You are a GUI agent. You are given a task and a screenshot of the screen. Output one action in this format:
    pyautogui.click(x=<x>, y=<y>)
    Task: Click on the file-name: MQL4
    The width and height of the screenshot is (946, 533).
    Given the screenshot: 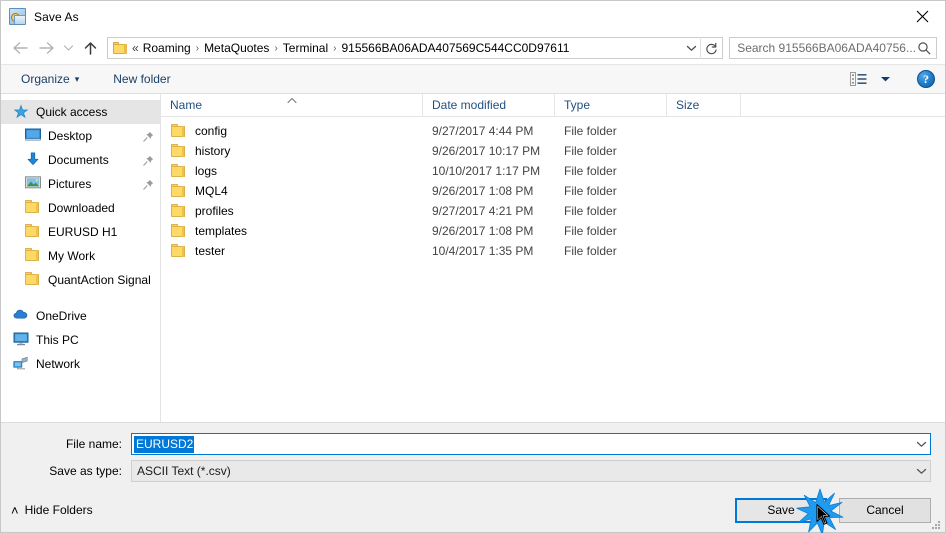 What is the action you would take?
    pyautogui.click(x=211, y=191)
    